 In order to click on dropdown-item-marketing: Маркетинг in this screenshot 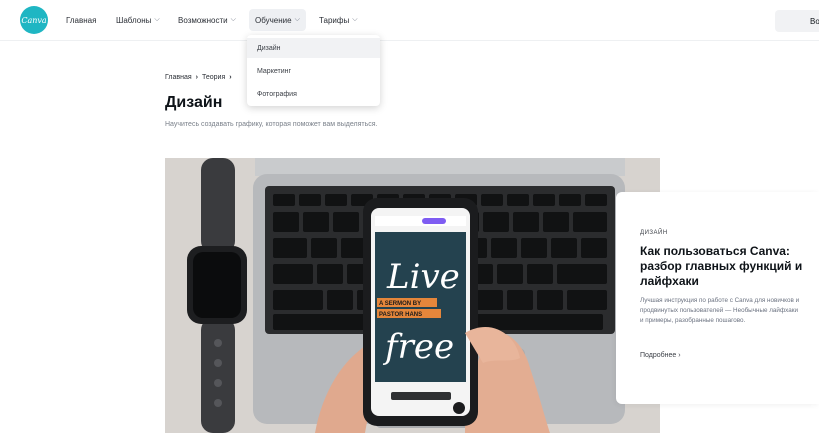, I will do `click(313, 71)`.